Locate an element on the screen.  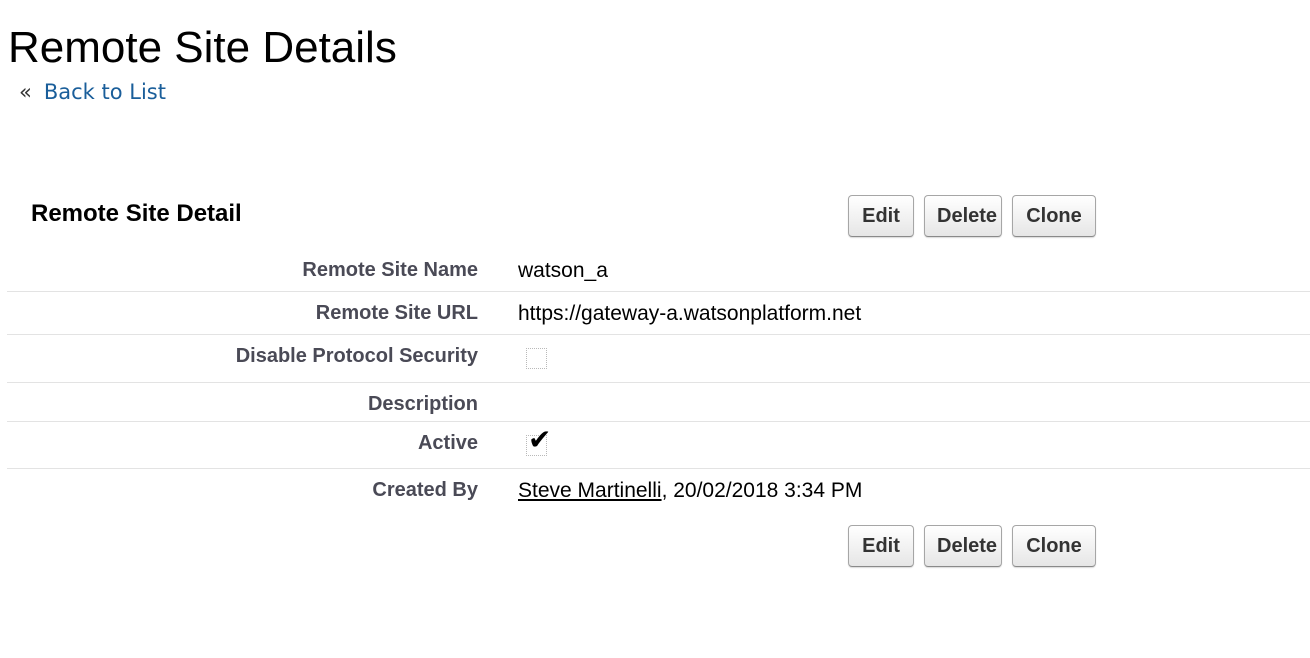
back-arrow-icon: « is located at coordinates (25, 92).